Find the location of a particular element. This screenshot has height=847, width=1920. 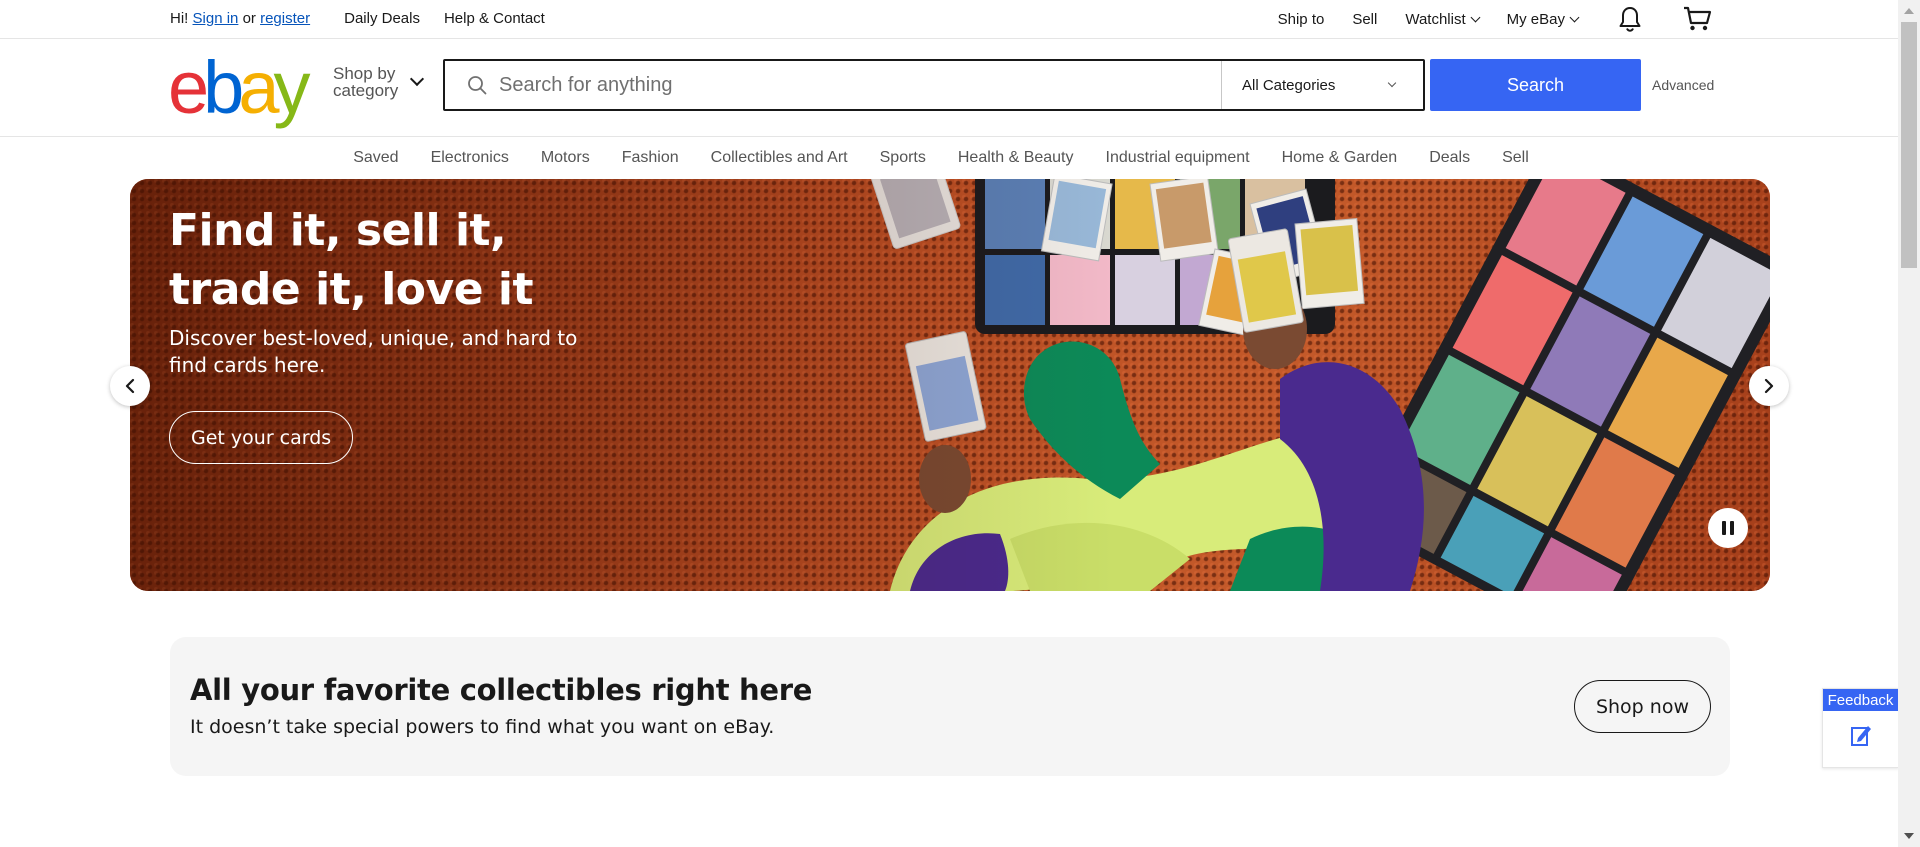

watchlist-label: Watchlist is located at coordinates (1435, 19).